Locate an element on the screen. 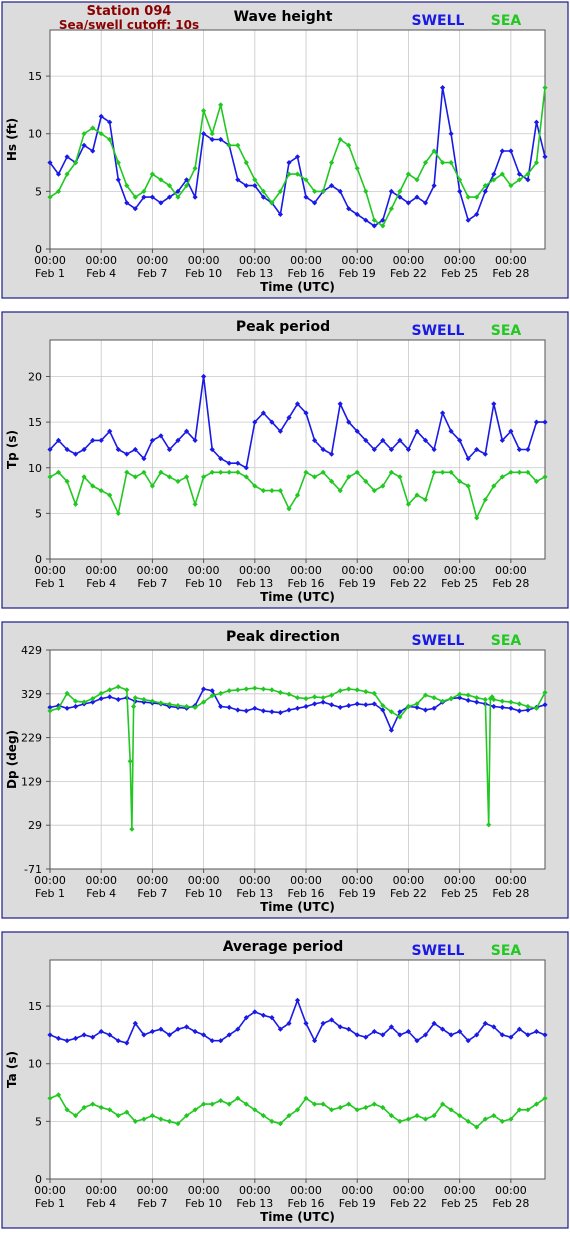 This screenshot has height=1240, width=570. y-axis-title: Tp (s) is located at coordinates (12, 449).